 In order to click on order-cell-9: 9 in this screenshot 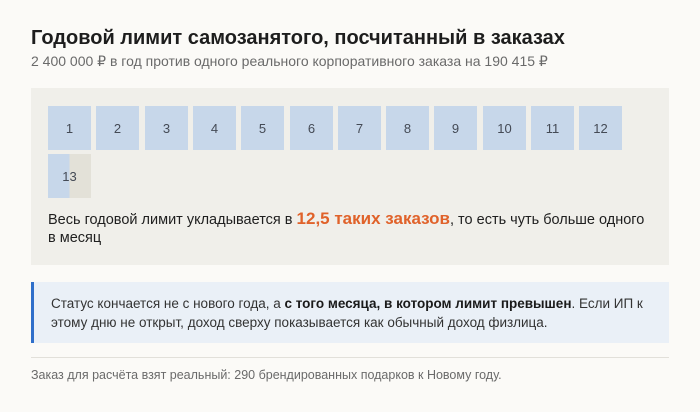, I will do `click(455, 128)`.